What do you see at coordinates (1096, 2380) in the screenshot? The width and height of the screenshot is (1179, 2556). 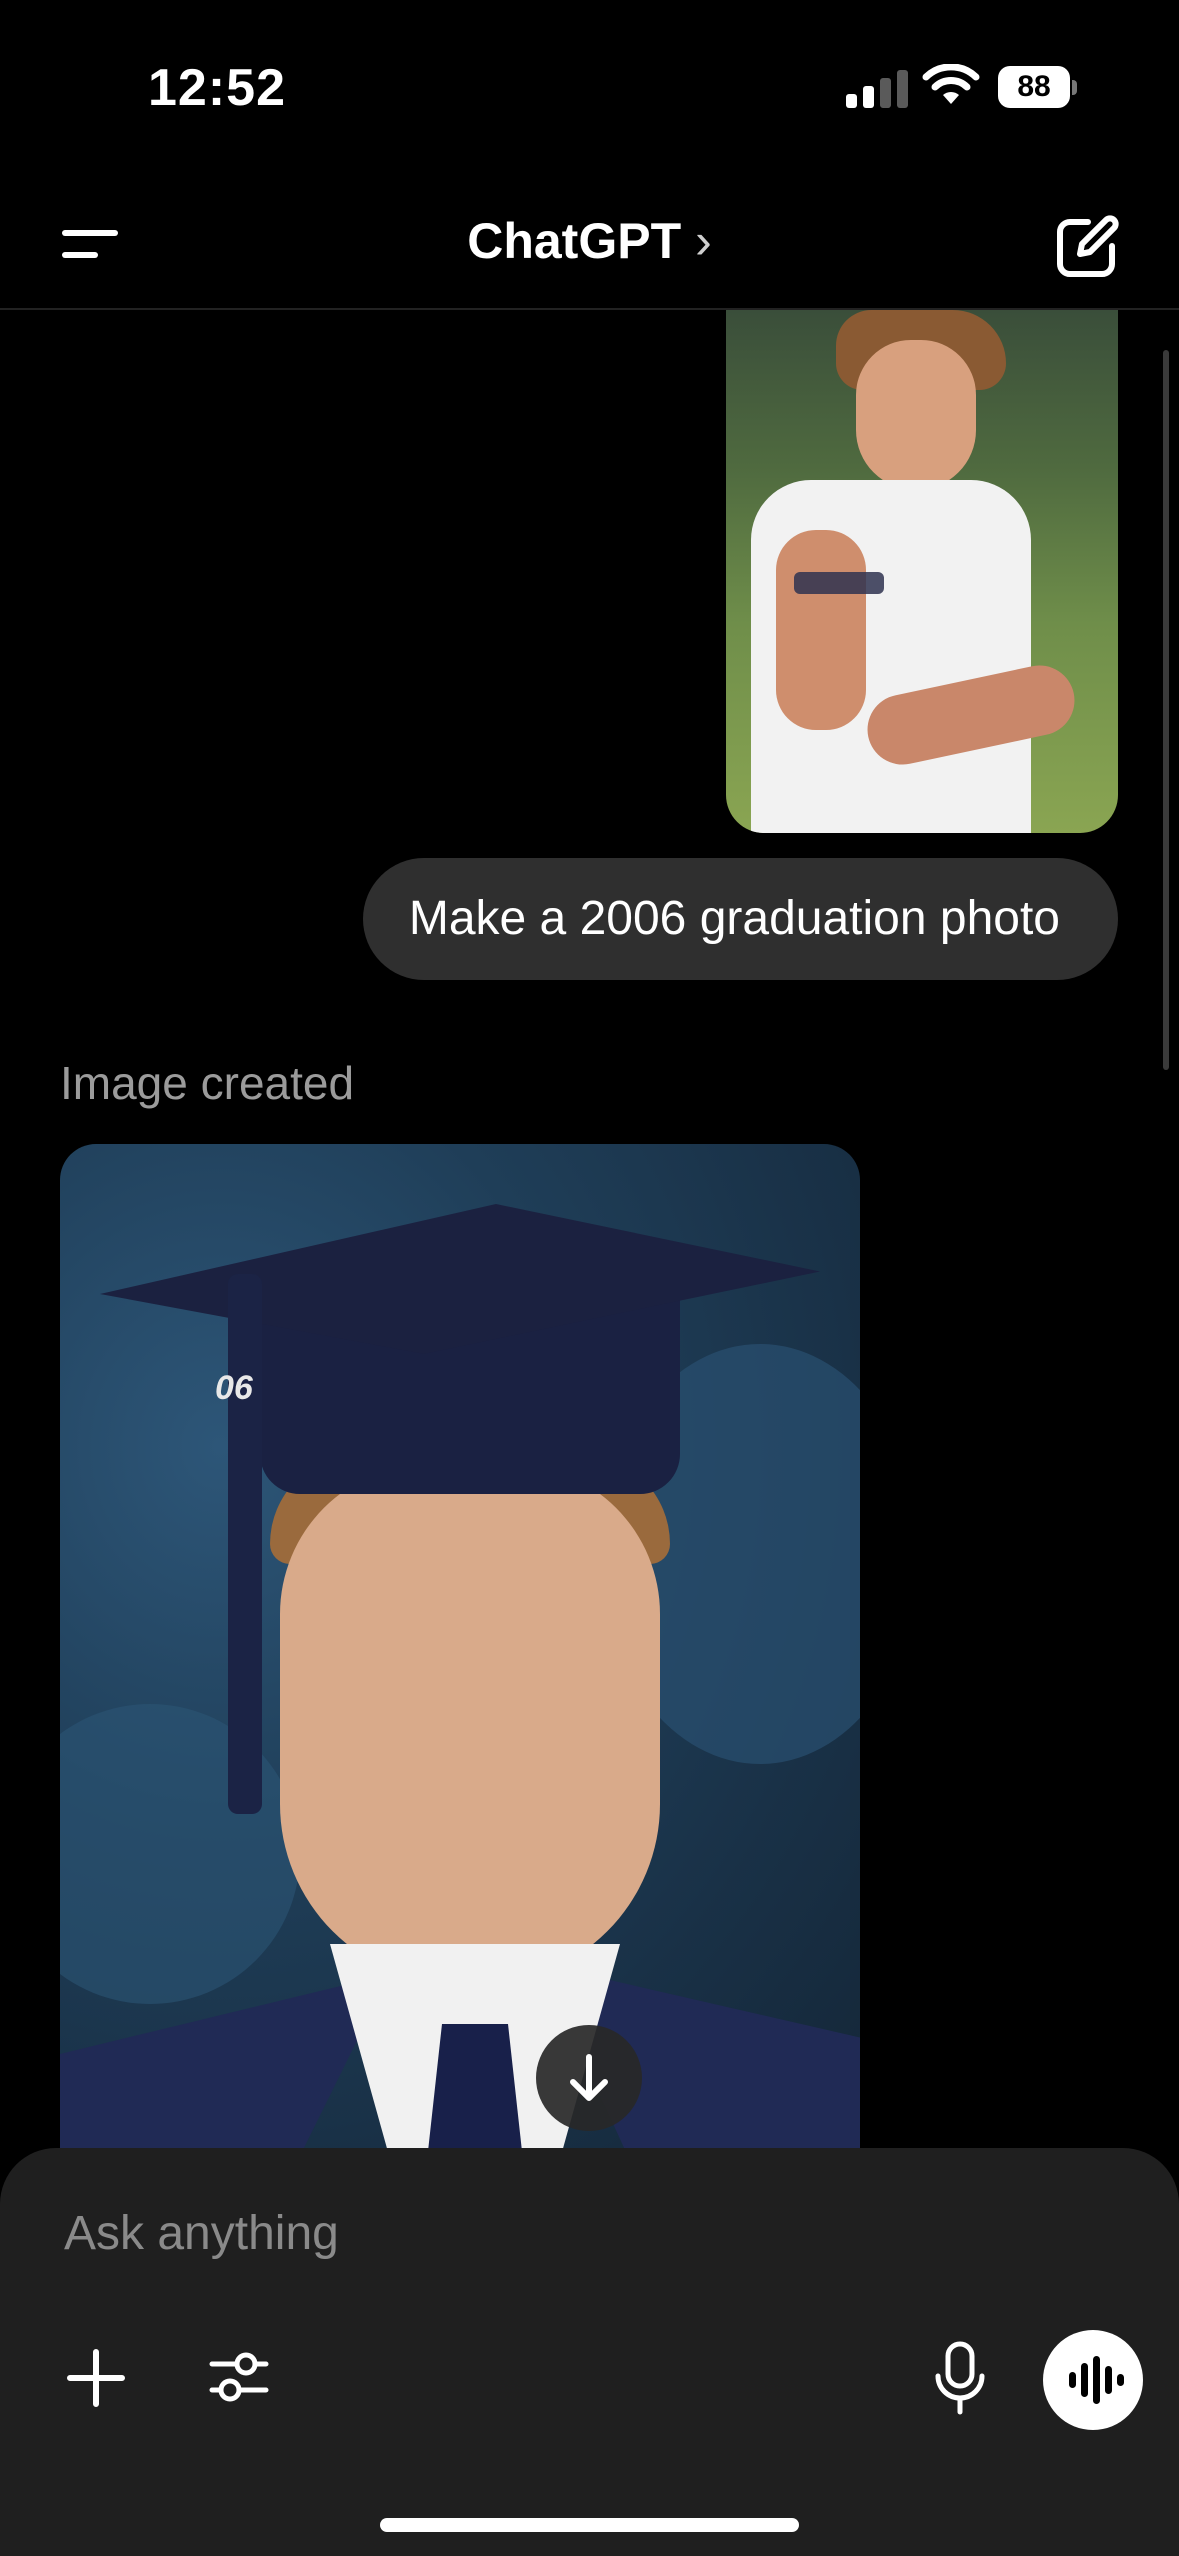 I see `voice-wave-icon` at bounding box center [1096, 2380].